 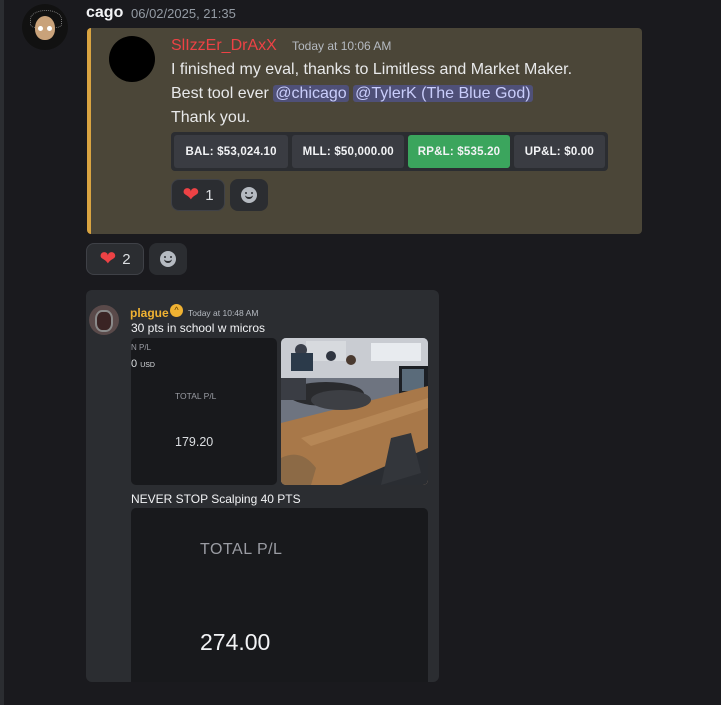 I want to click on embed-line-3: Thank you., so click(x=211, y=117).